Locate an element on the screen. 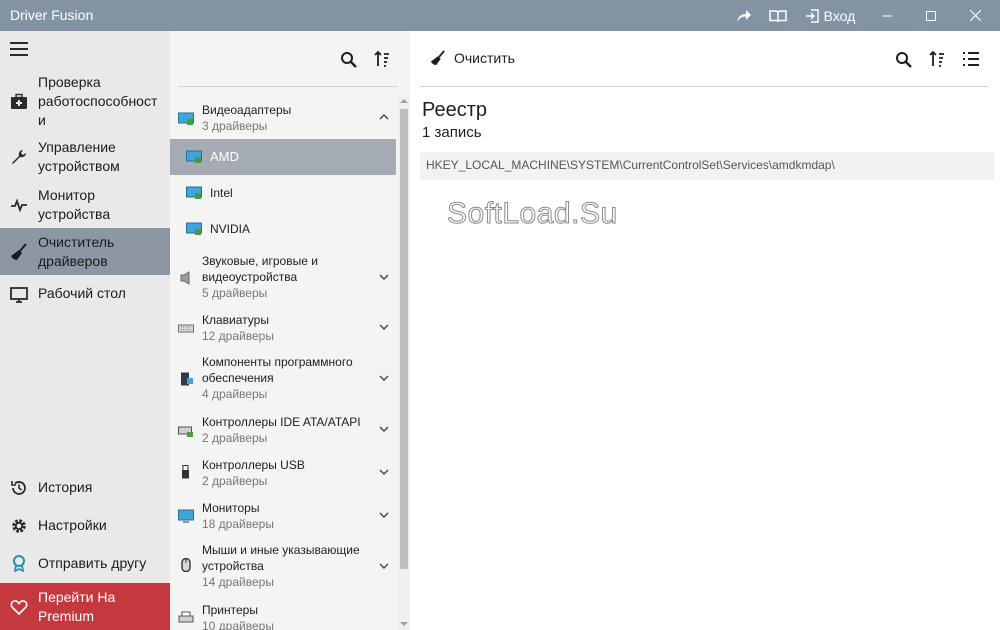 The image size is (1000, 630). sidebar-item-driver-cleaner: Очиститель драйверов is located at coordinates (85, 251).